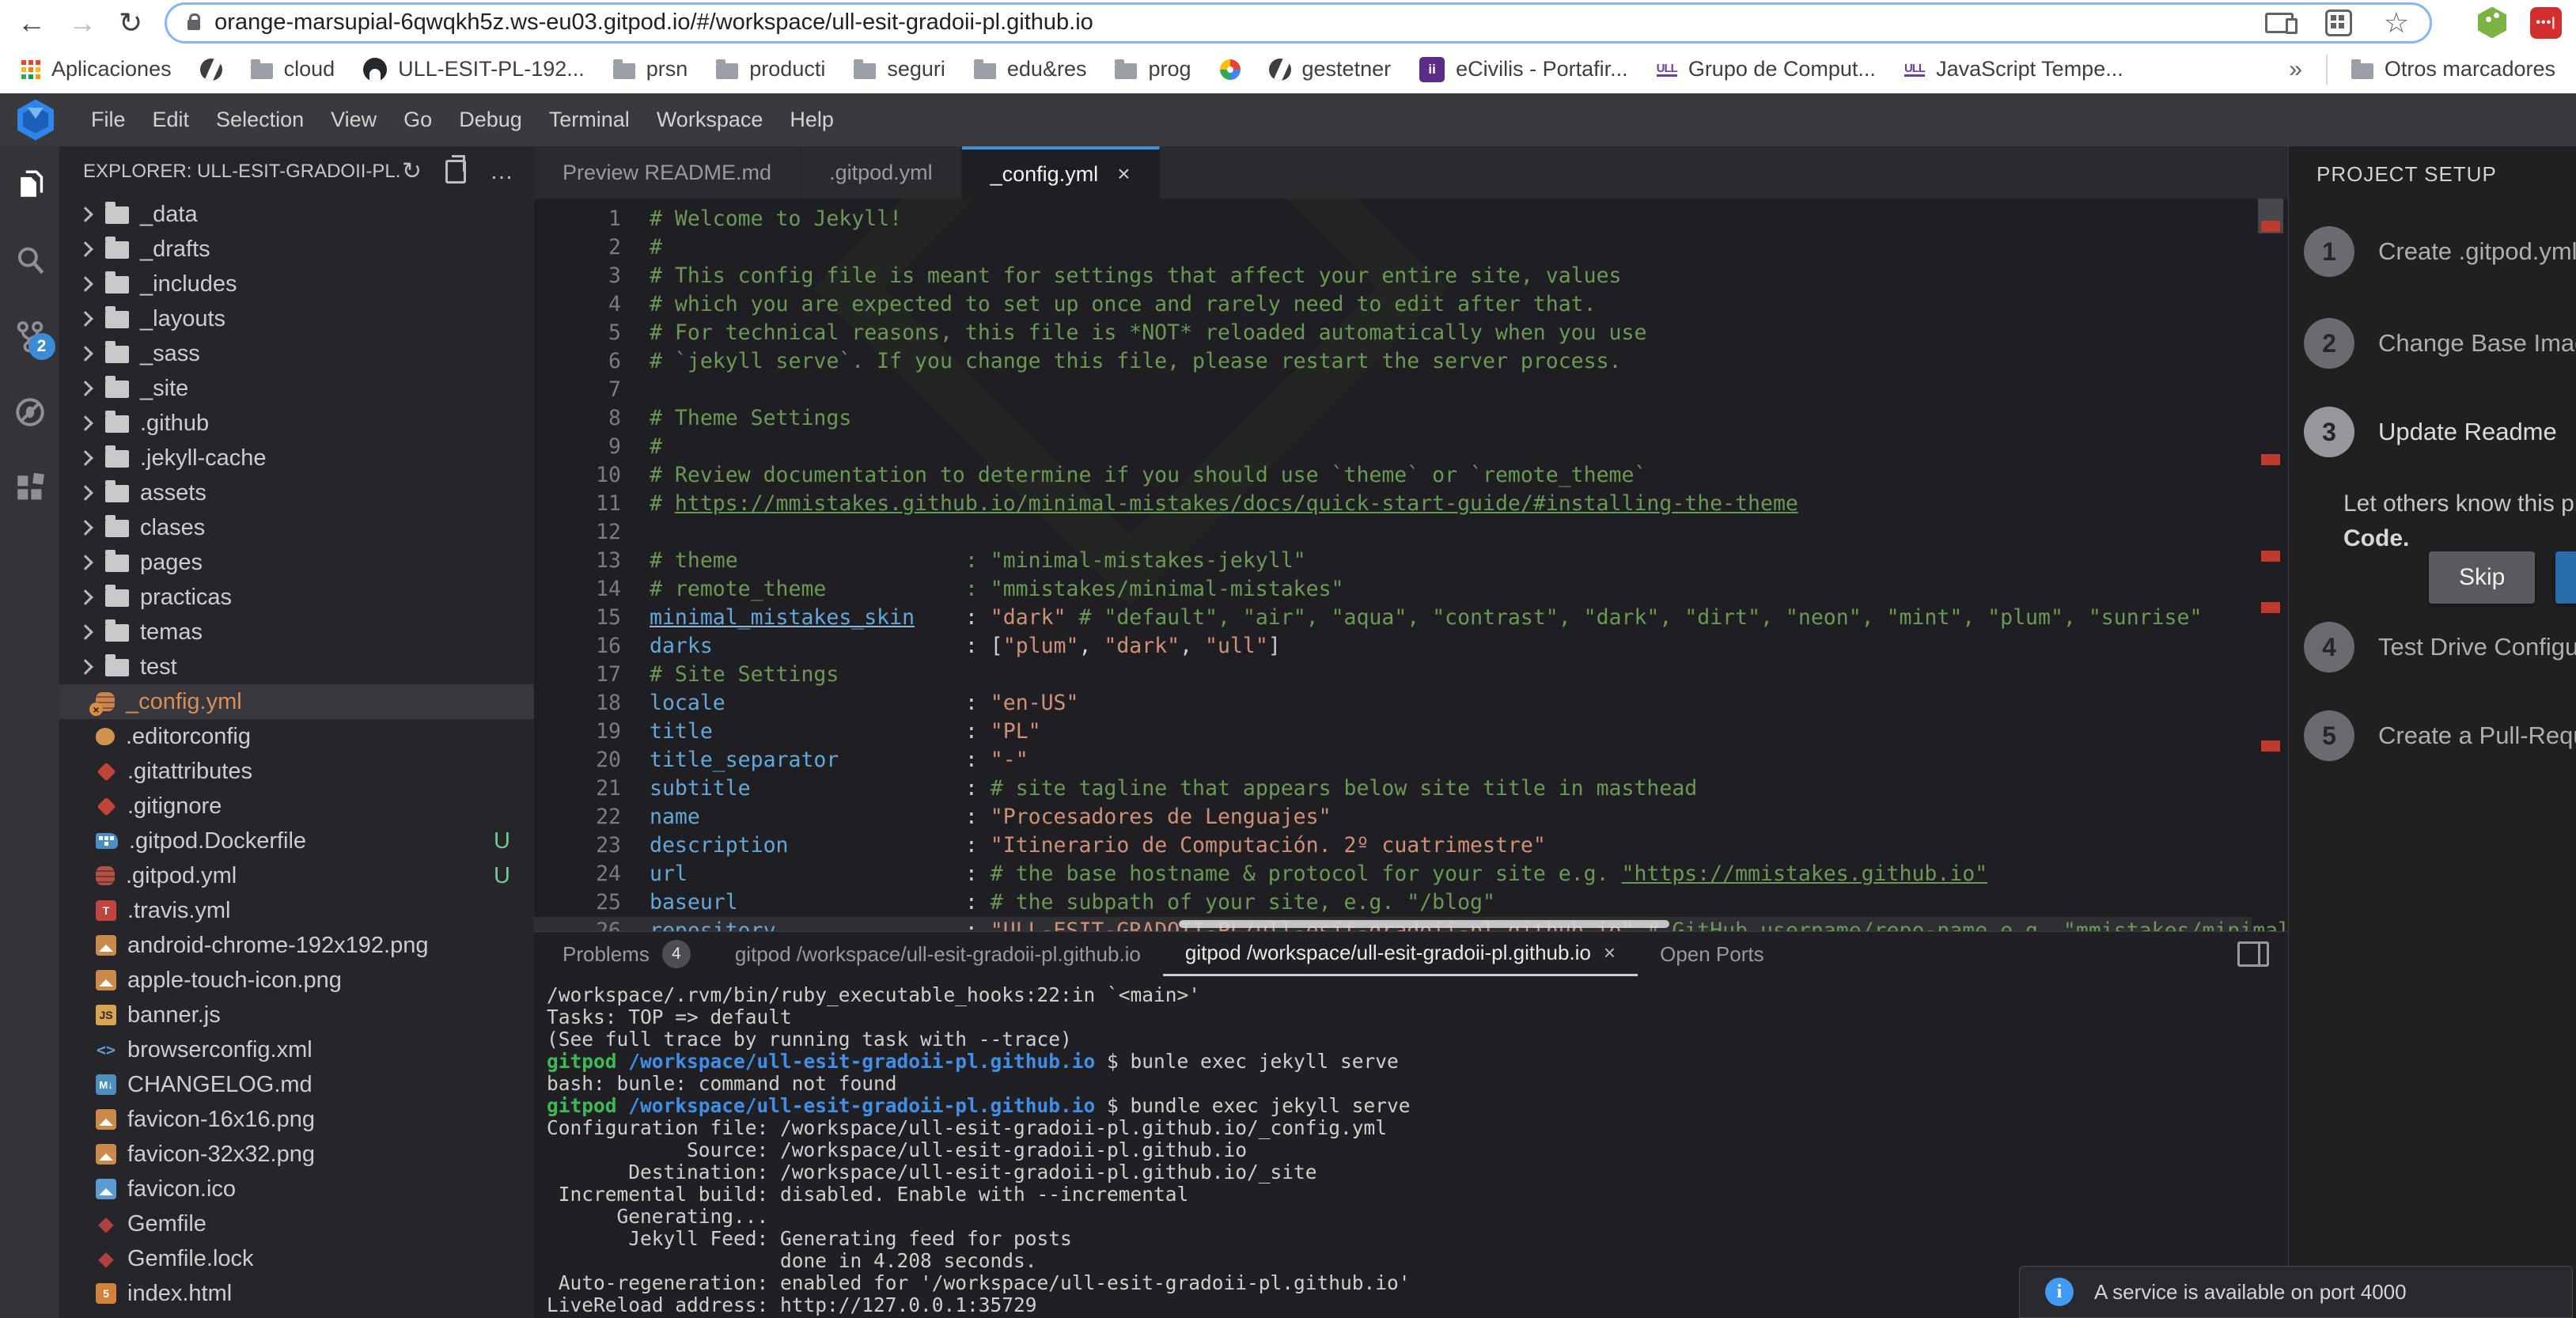 The image size is (2576, 1318). Describe the element at coordinates (2440, 735) in the screenshot. I see `step-create-pull-request: 5 Create a Pull-Request` at that location.